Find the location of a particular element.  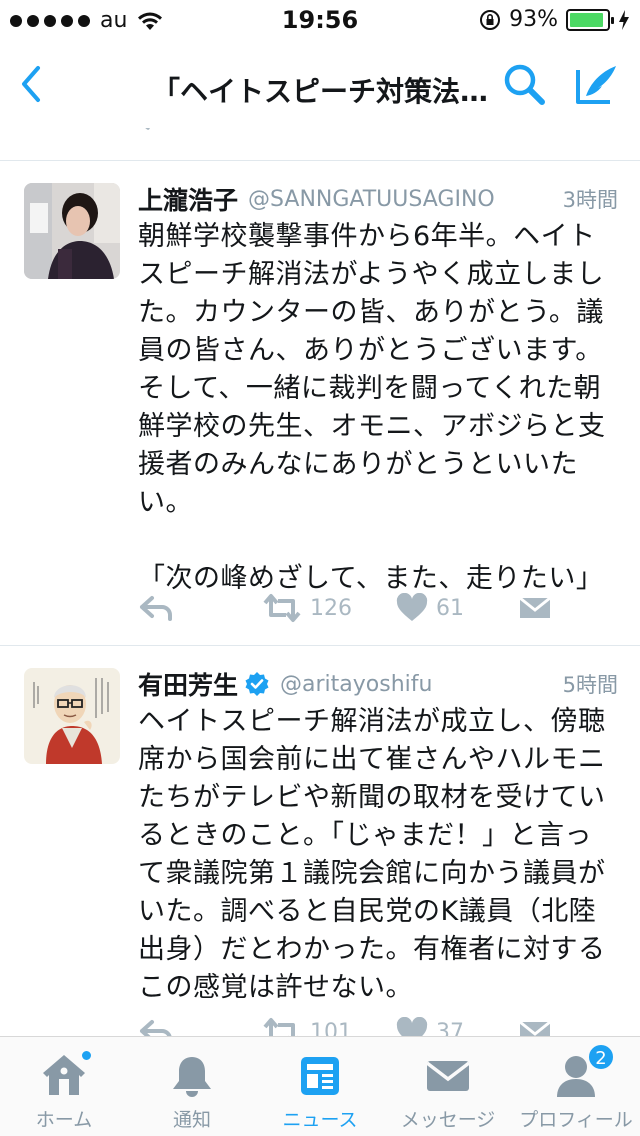

home-icon is located at coordinates (66, 1075).